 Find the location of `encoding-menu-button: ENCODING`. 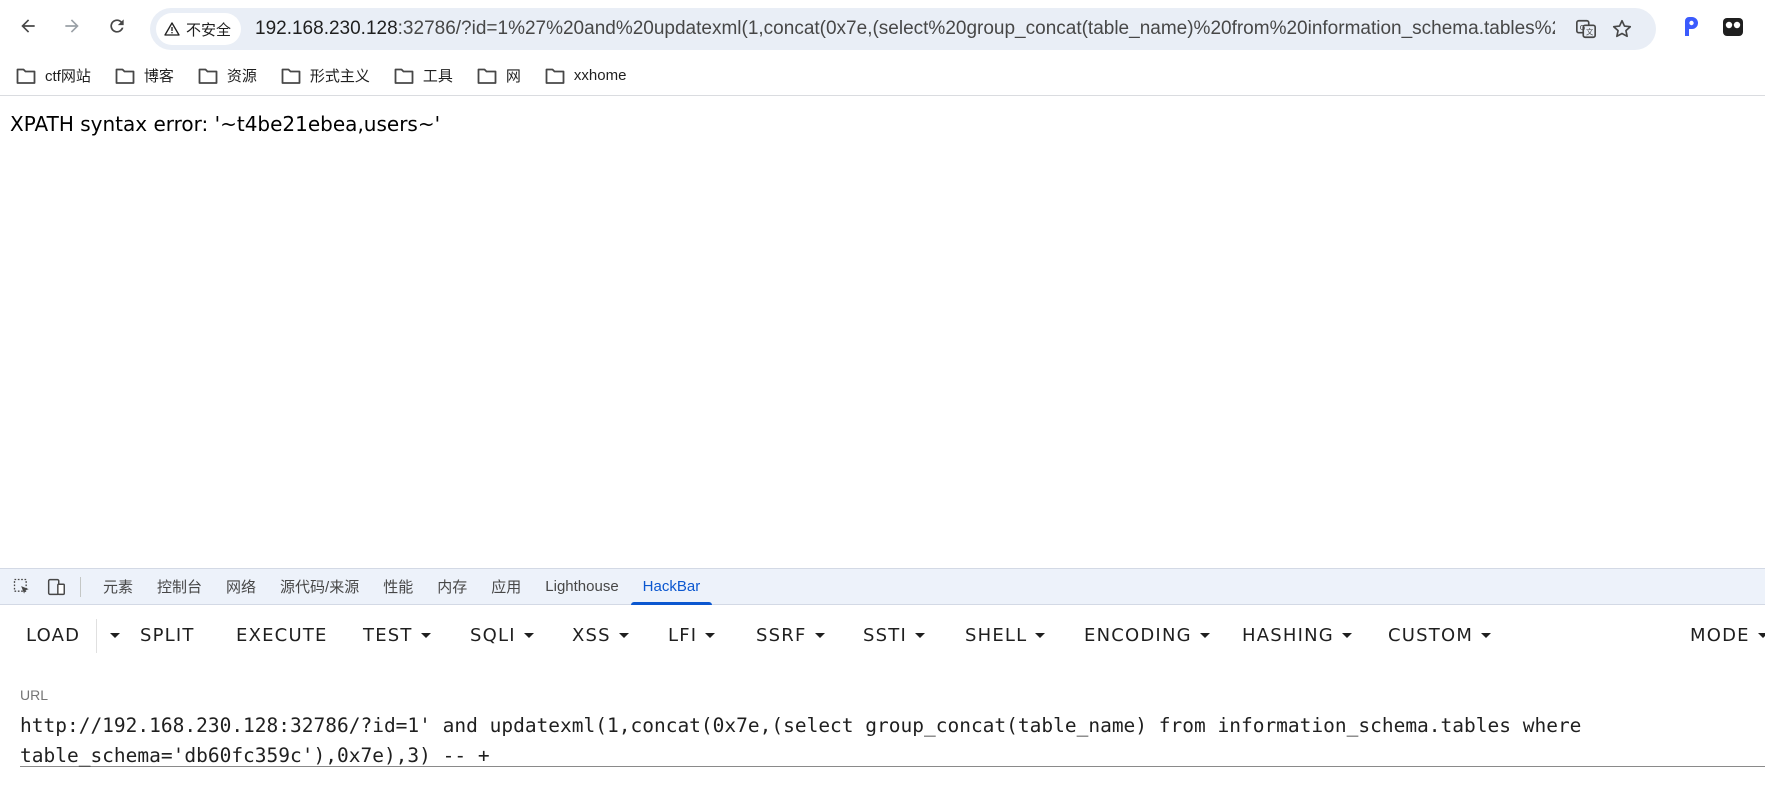

encoding-menu-button: ENCODING is located at coordinates (1147, 635).